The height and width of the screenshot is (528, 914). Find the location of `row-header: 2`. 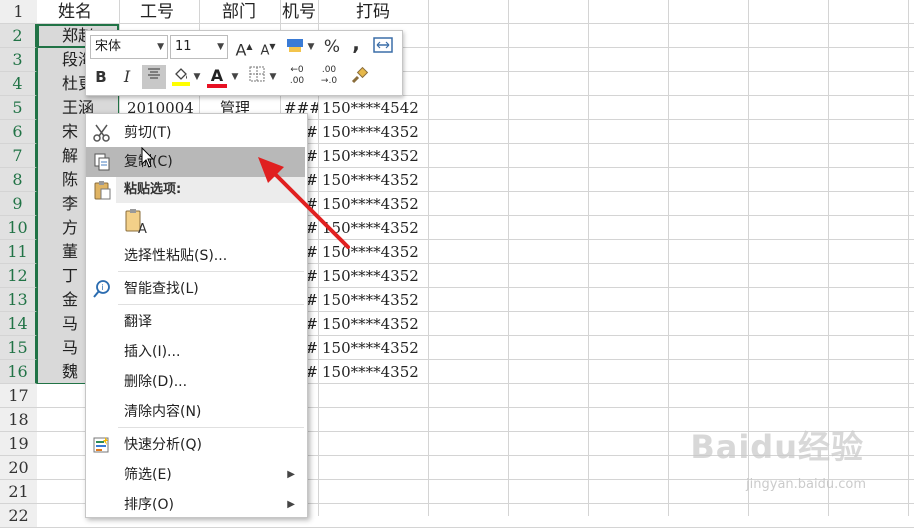

row-header: 2 is located at coordinates (18, 36).